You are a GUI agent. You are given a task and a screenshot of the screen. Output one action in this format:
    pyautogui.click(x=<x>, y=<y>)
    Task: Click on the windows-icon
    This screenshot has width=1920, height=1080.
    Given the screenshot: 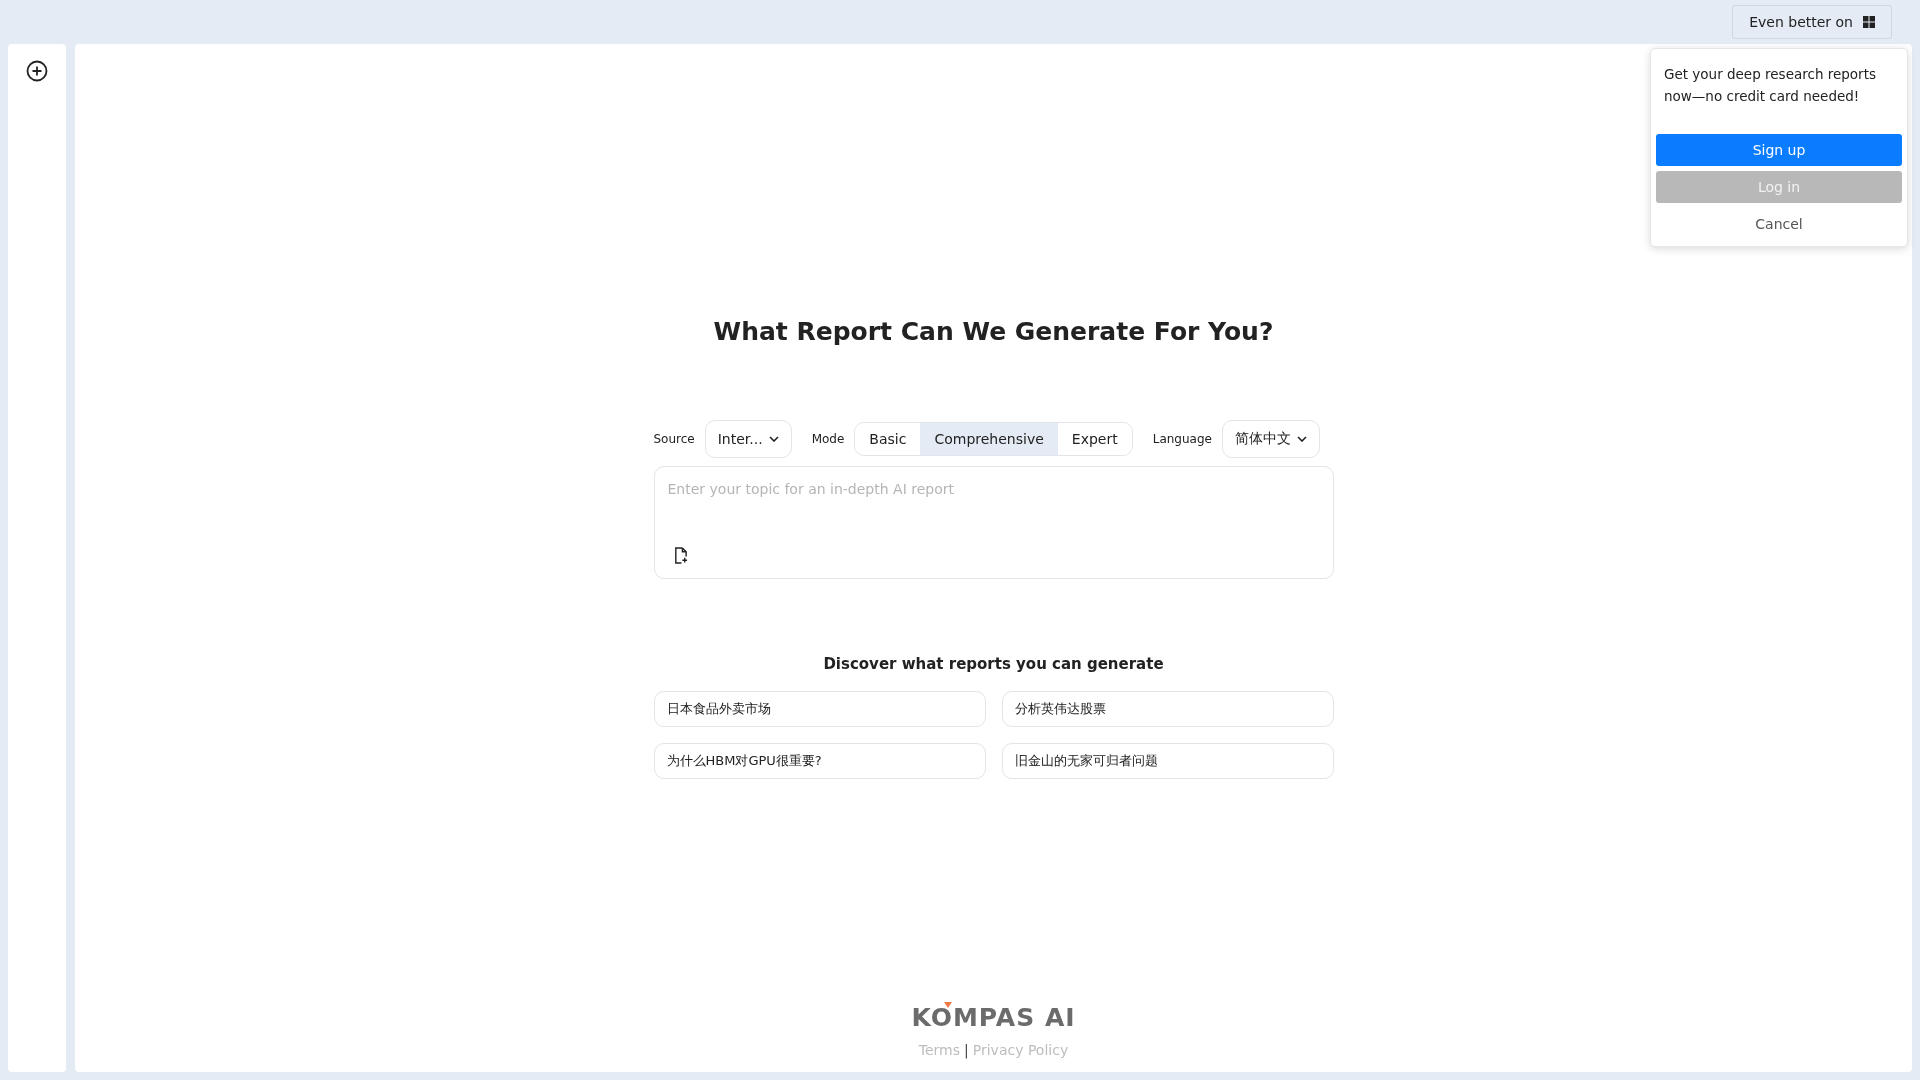 What is the action you would take?
    pyautogui.click(x=1869, y=22)
    